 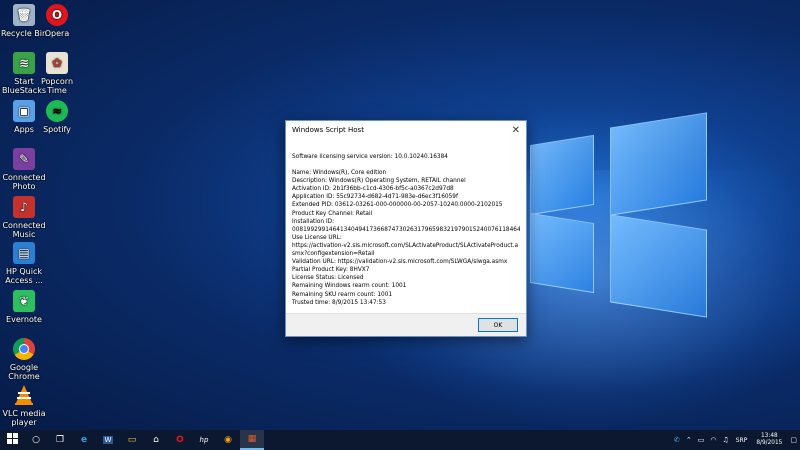 I want to click on taskbar-task-view-button: ❐, so click(x=60, y=440).